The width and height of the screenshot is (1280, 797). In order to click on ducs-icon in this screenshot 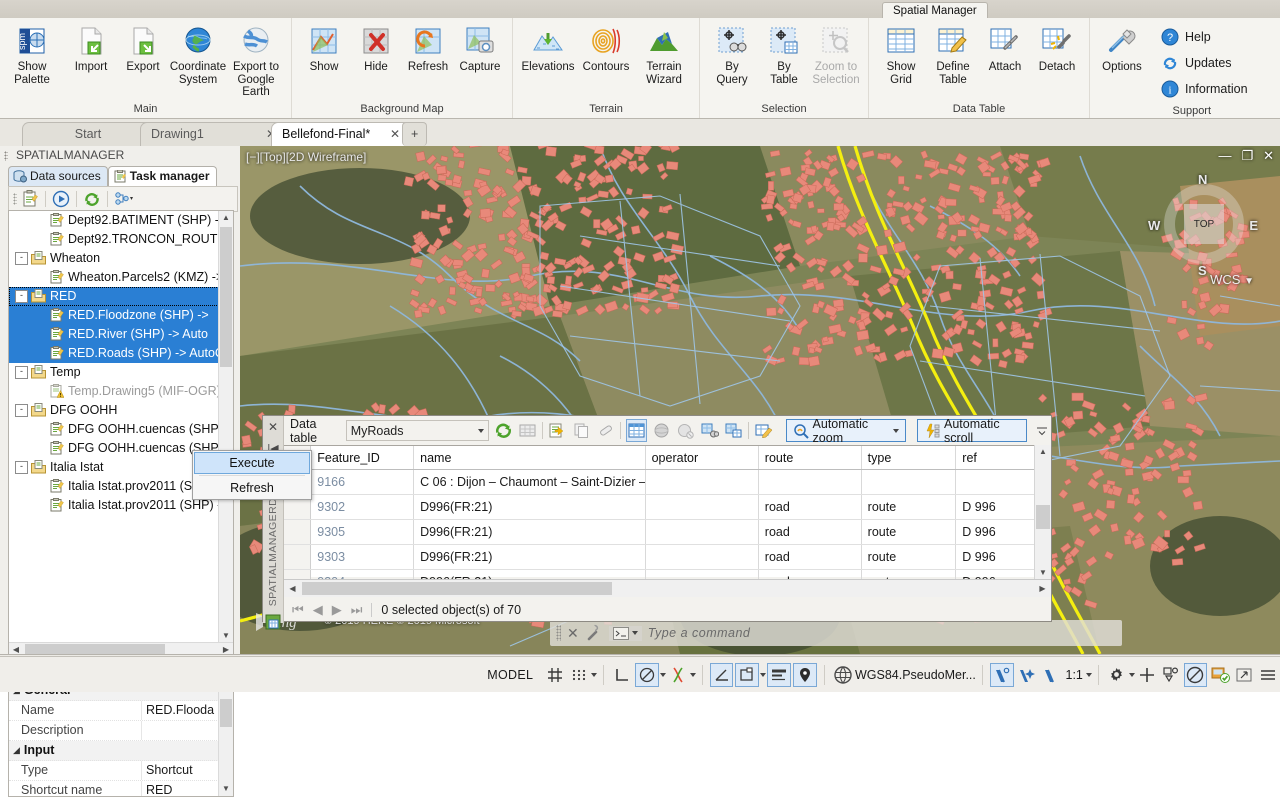, I will do `click(747, 675)`.